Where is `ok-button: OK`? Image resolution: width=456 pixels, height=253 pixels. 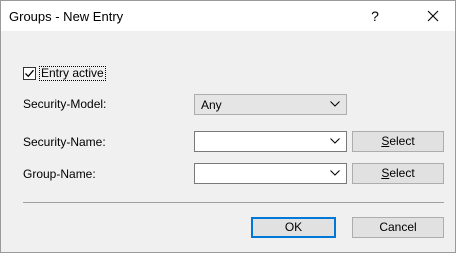
ok-button: OK is located at coordinates (293, 227).